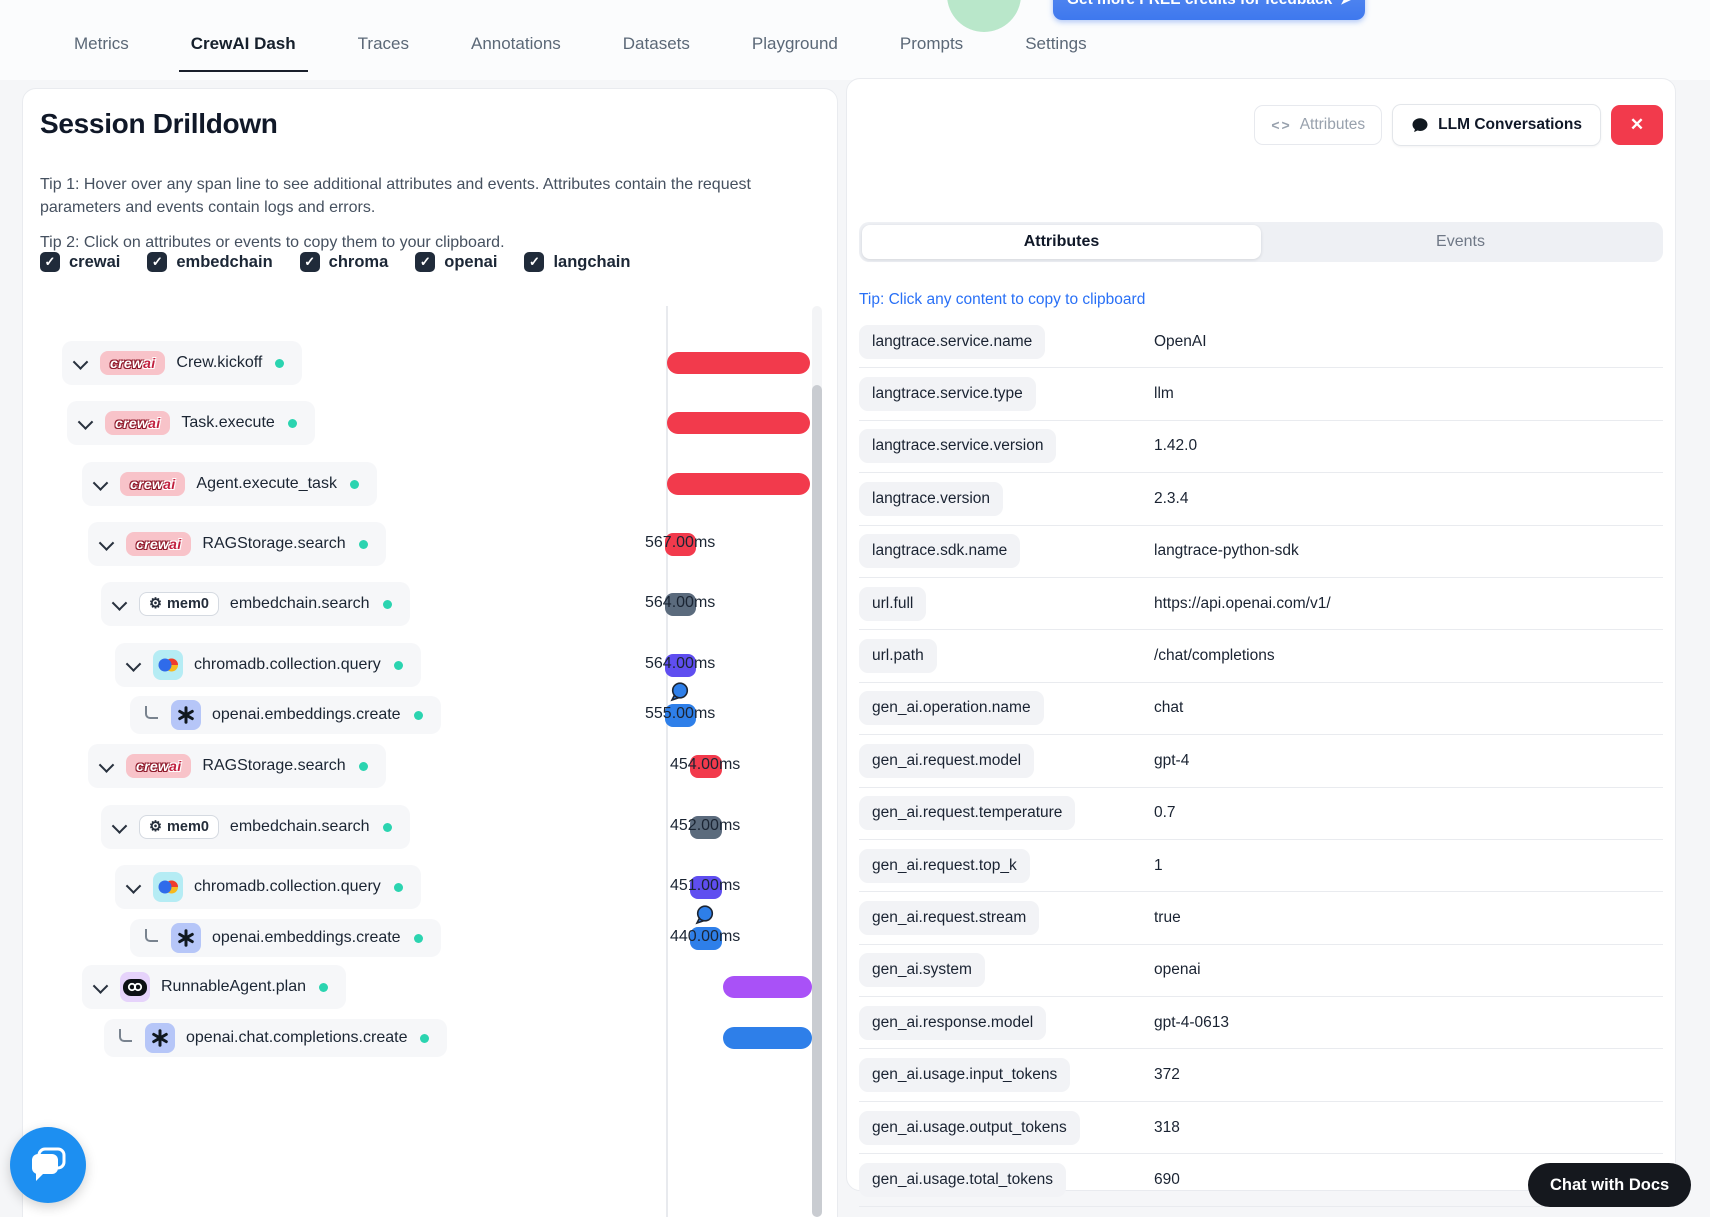 The width and height of the screenshot is (1710, 1217). I want to click on tab-settings: Settings, so click(1055, 53).